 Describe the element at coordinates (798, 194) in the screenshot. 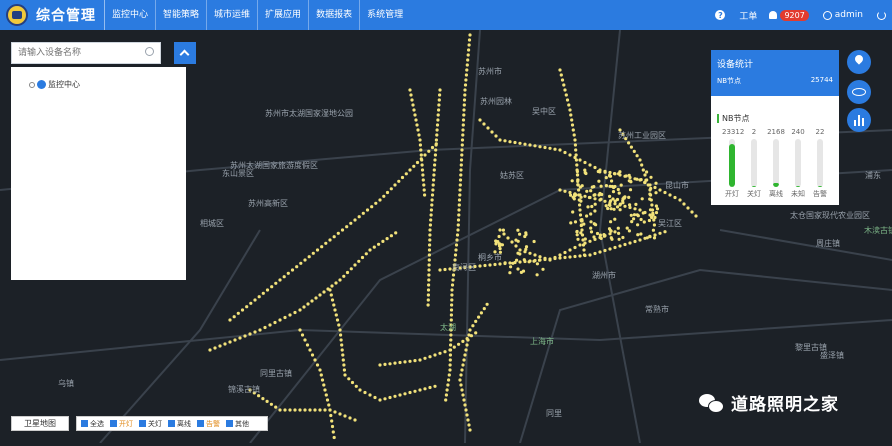

I see `stat-label: 未知` at that location.